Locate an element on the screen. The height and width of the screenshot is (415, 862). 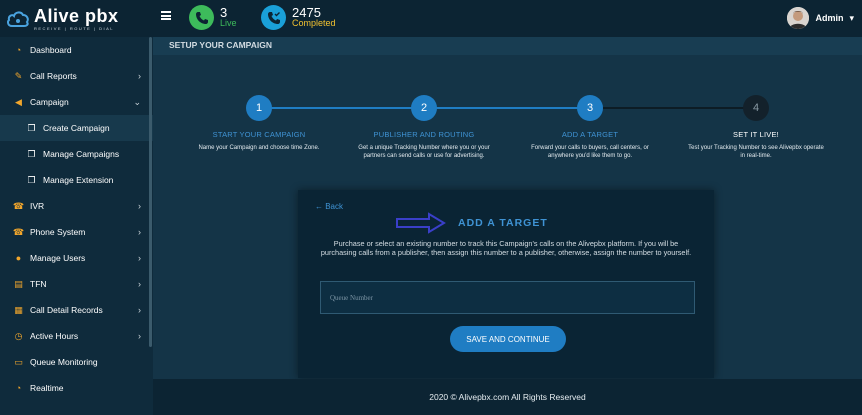
sidebar-item-call-detail-records: ▦ Call Detail Records › is located at coordinates (76, 310).